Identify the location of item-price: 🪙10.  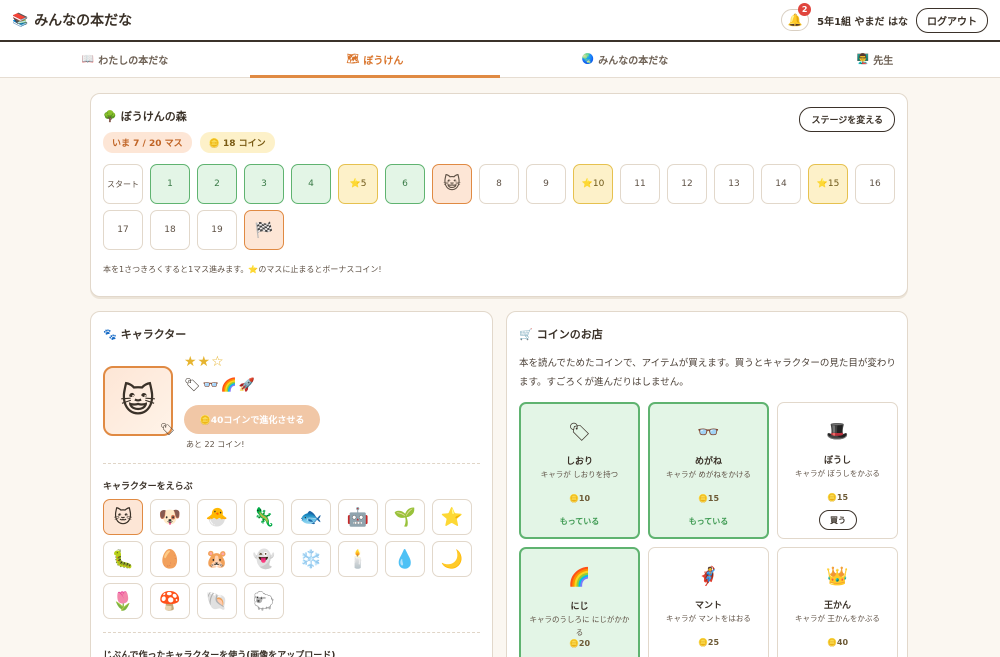
(579, 498).